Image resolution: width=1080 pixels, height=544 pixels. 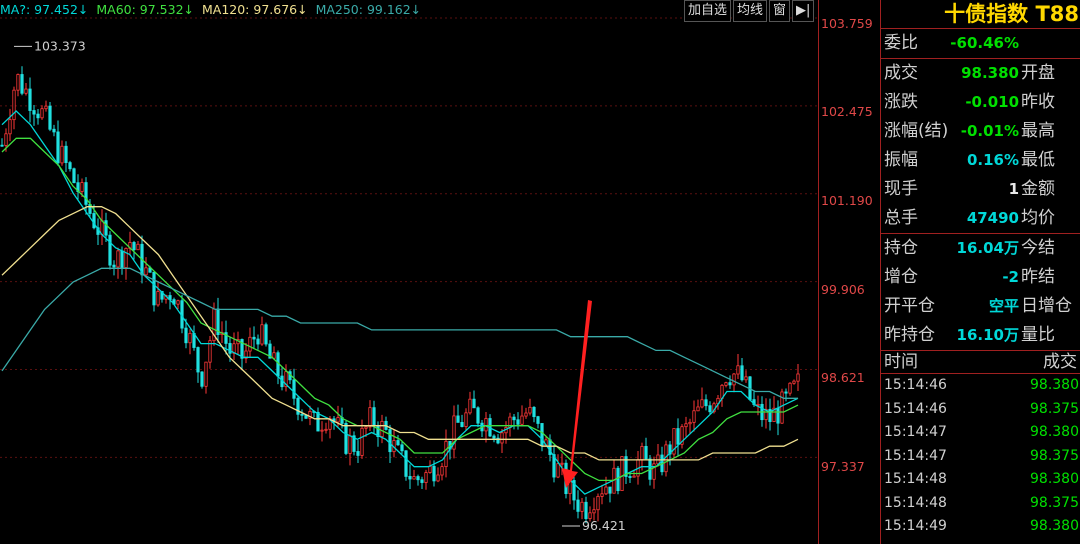 What do you see at coordinates (750, 11) in the screenshot?
I see `ma-toggle-button: 均线` at bounding box center [750, 11].